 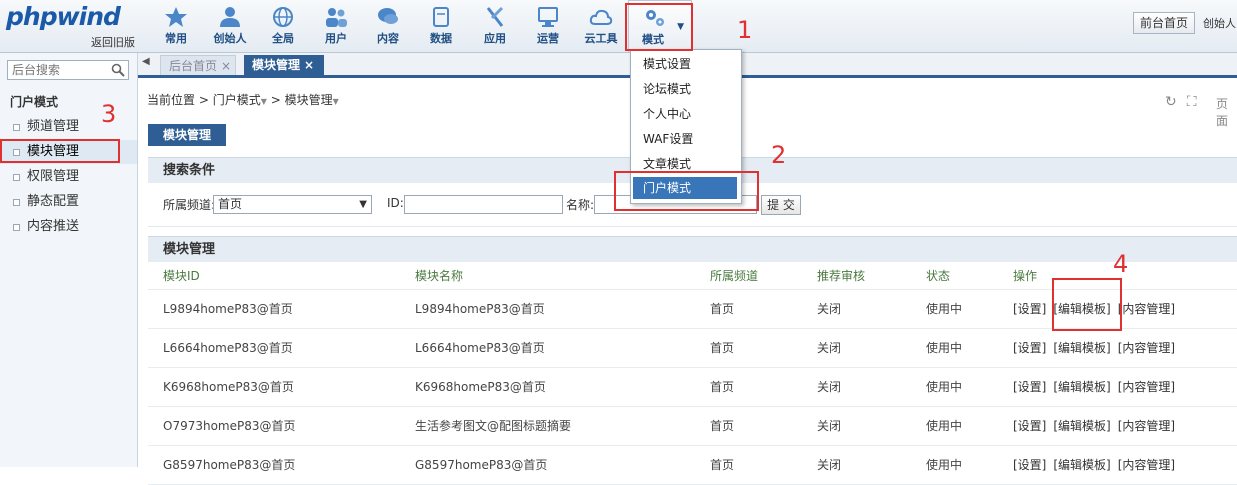 What do you see at coordinates (146, 61) in the screenshot?
I see `tab-scroll-left-icon: ◀` at bounding box center [146, 61].